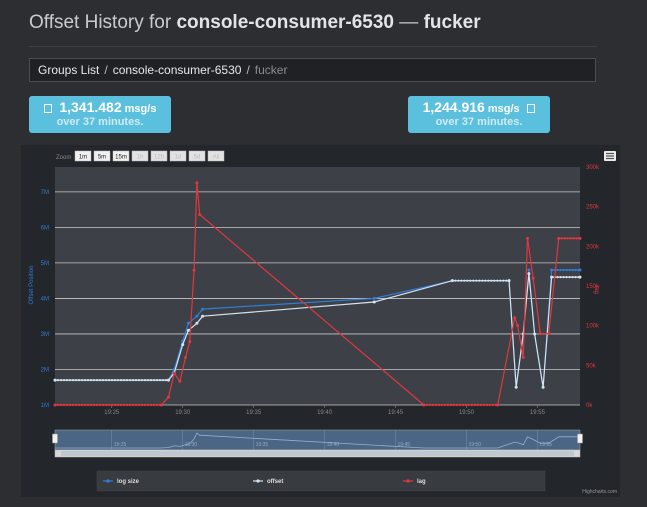 The width and height of the screenshot is (647, 507). What do you see at coordinates (312, 70) in the screenshot?
I see `breadcrumb: Groups List / console-consumer-6530 / fucker` at bounding box center [312, 70].